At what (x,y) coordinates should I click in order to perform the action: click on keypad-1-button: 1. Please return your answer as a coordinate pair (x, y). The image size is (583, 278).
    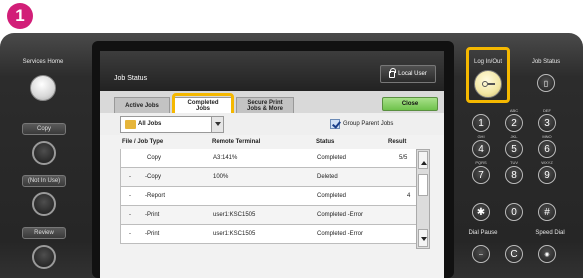
    Looking at the image, I should click on (481, 123).